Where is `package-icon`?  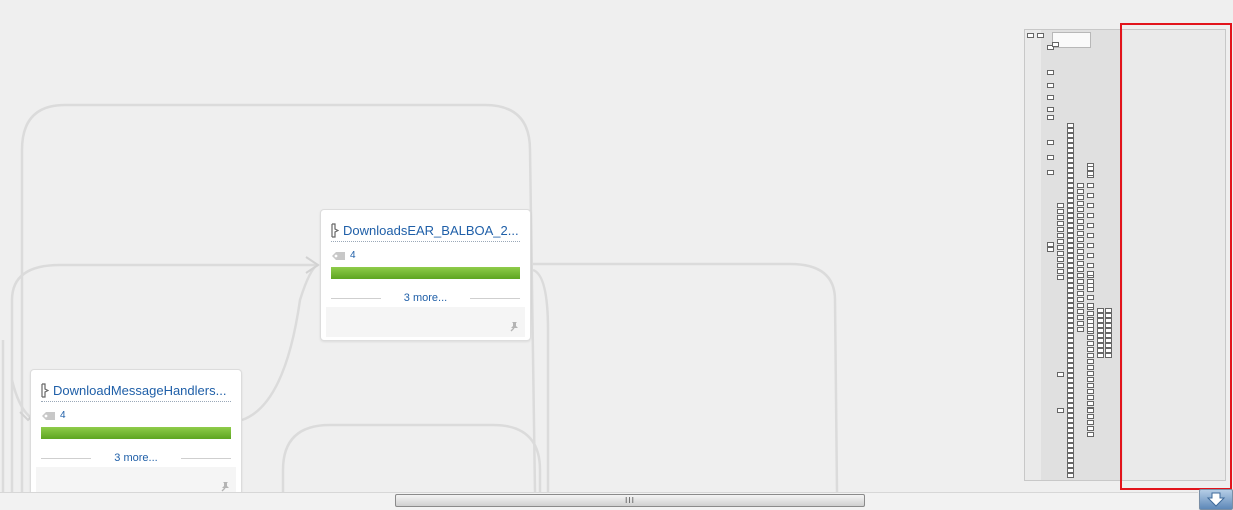 package-icon is located at coordinates (45, 390).